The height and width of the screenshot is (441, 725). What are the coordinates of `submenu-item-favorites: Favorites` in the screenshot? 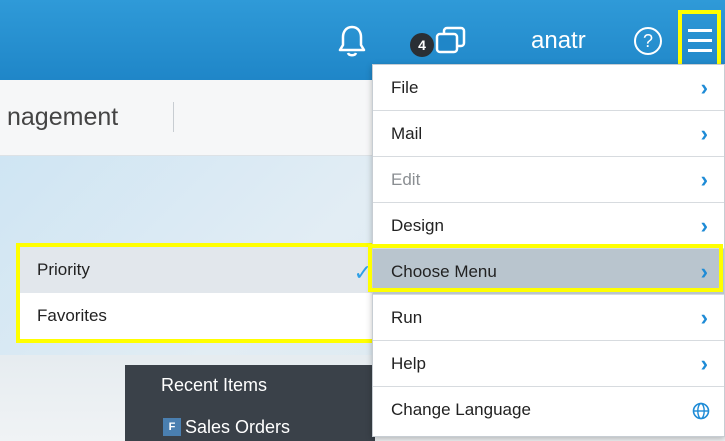 It's located at (199, 316).